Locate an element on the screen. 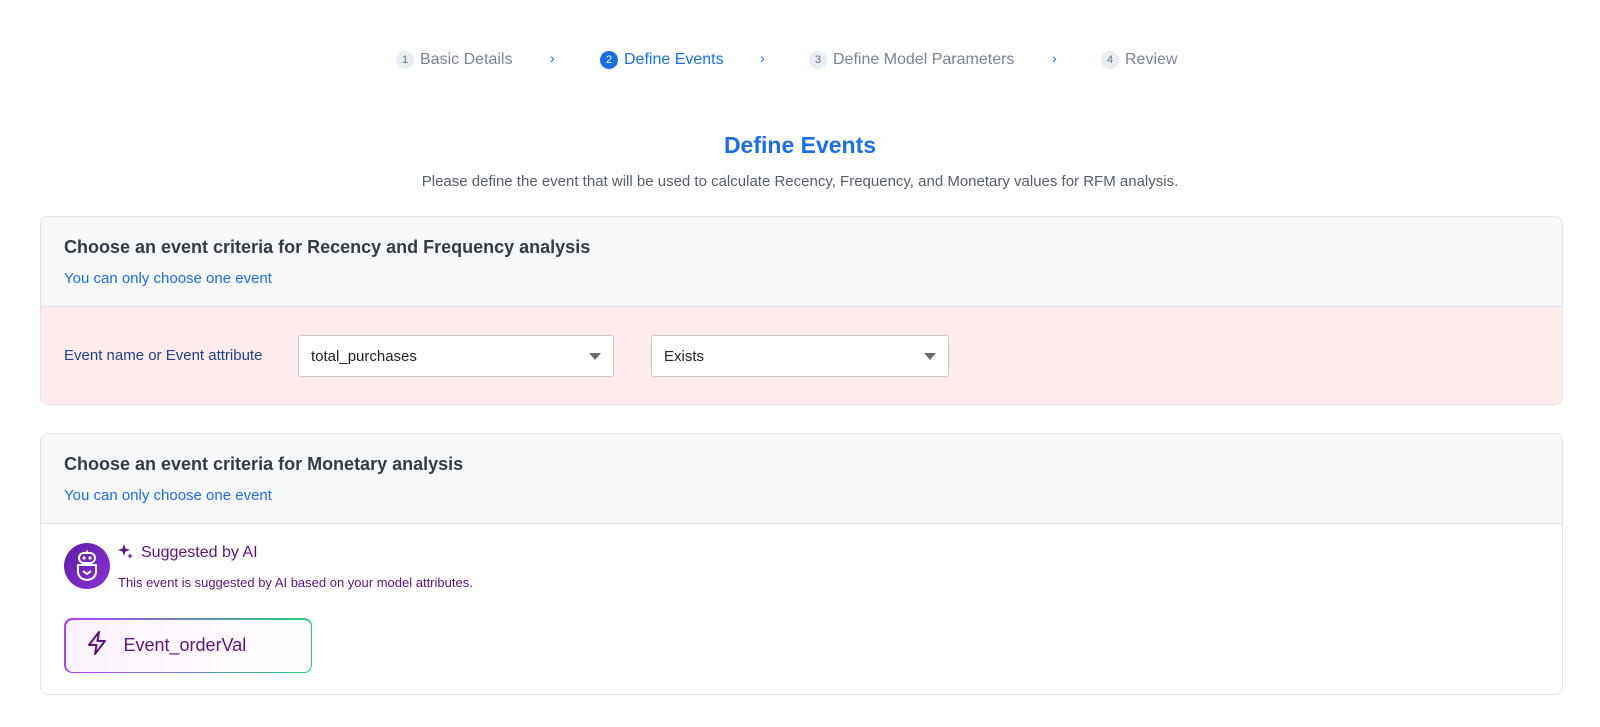 The height and width of the screenshot is (727, 1600). step-basic-details: 1 Basic Details is located at coordinates (454, 60).